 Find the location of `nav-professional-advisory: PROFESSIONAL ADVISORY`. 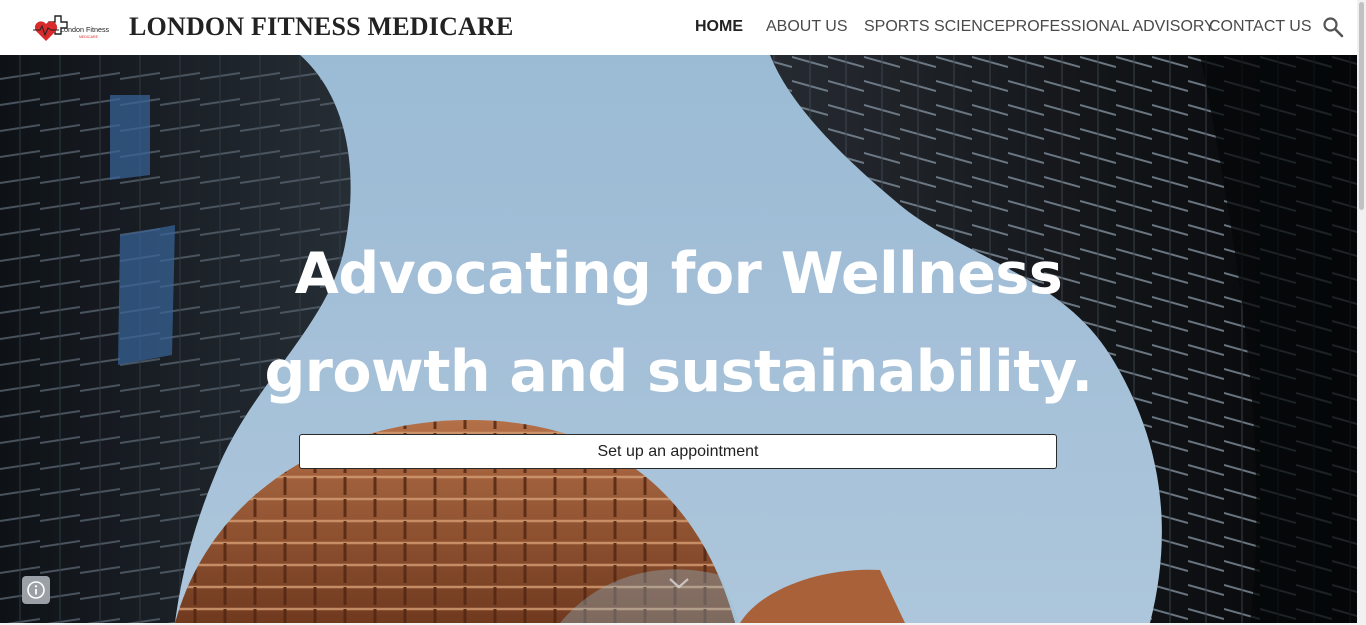

nav-professional-advisory: PROFESSIONAL ADVISORY is located at coordinates (1110, 27).